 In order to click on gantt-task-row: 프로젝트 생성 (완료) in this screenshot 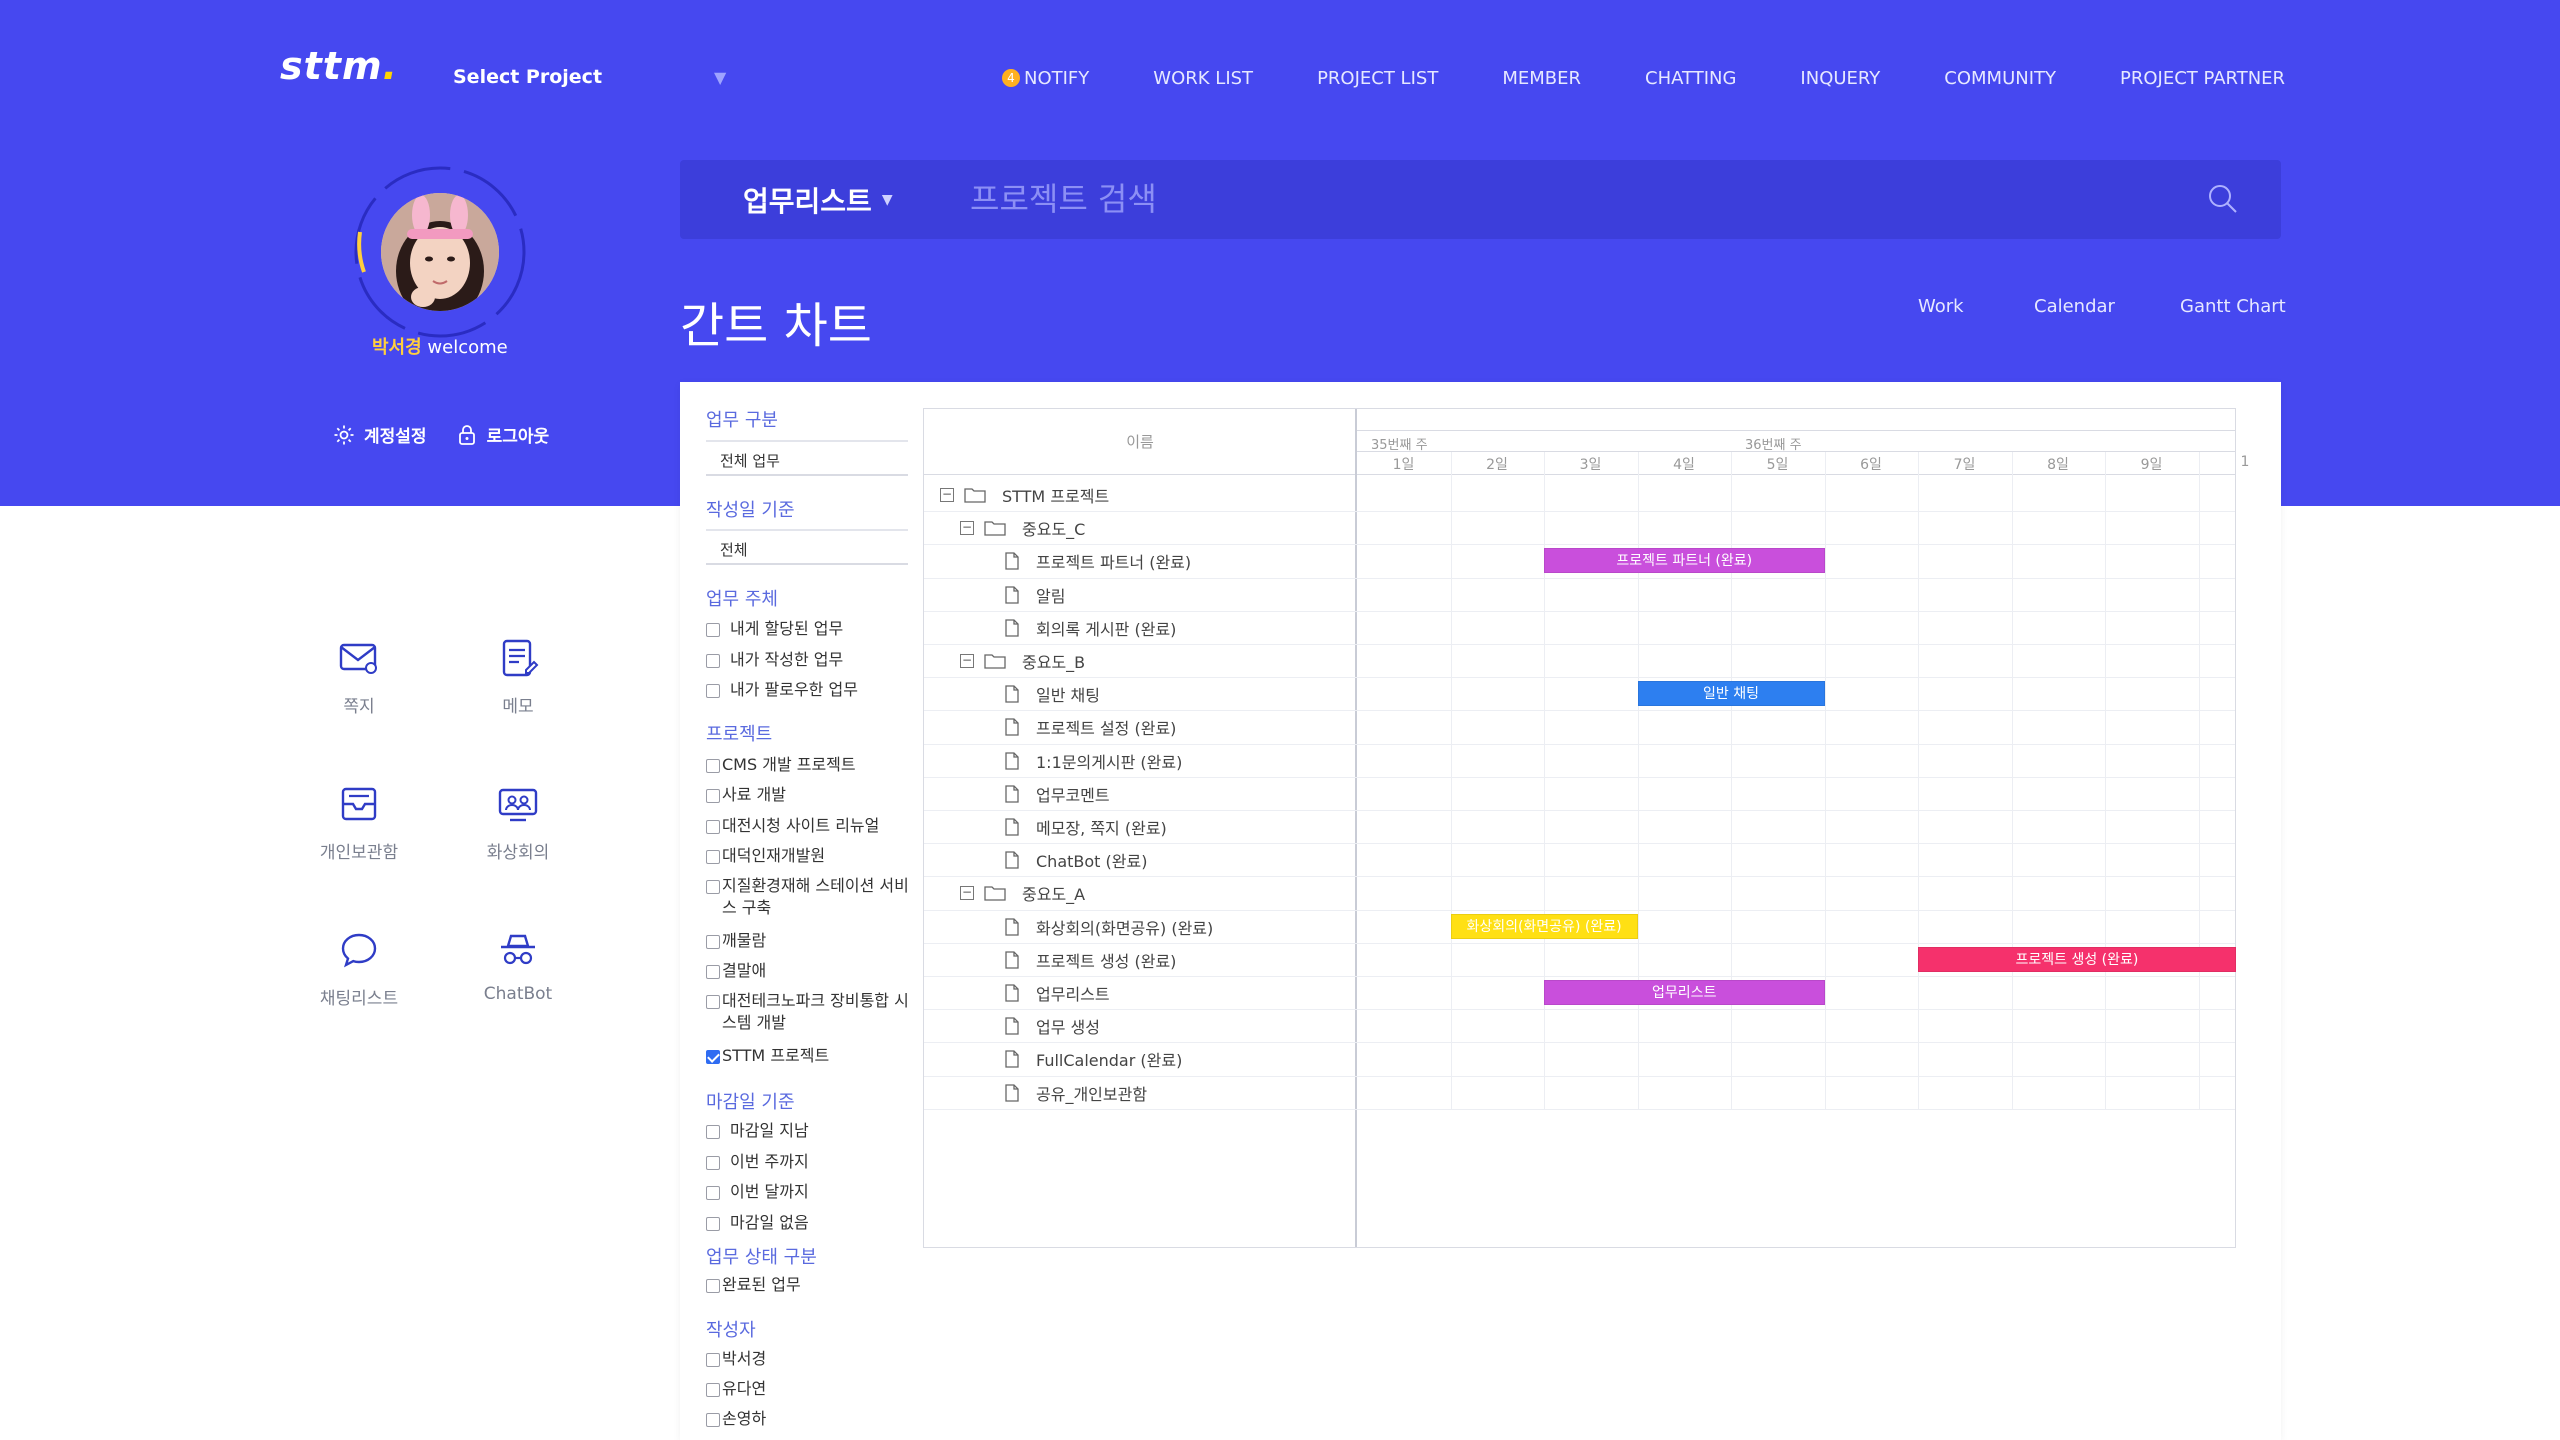, I will do `click(1090, 960)`.